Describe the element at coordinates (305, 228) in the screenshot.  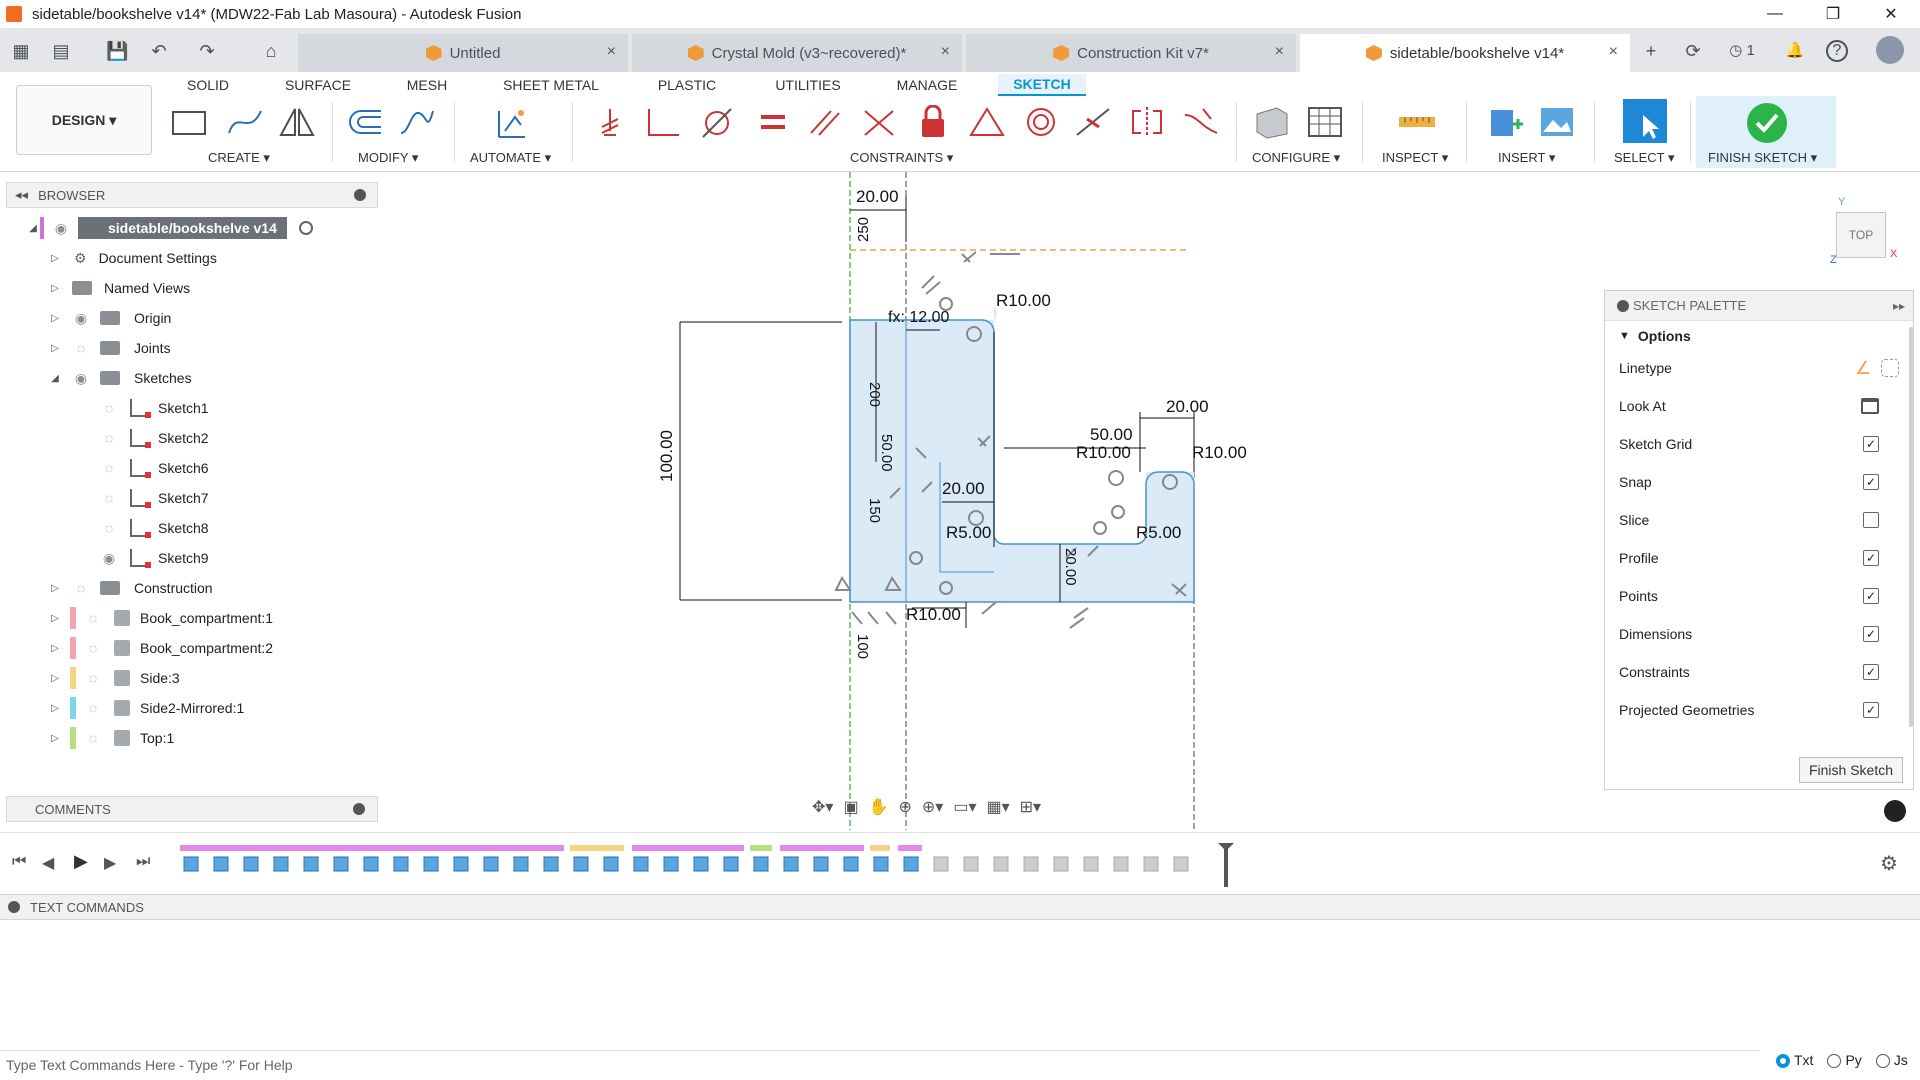
I see `activate-radio-icon` at that location.